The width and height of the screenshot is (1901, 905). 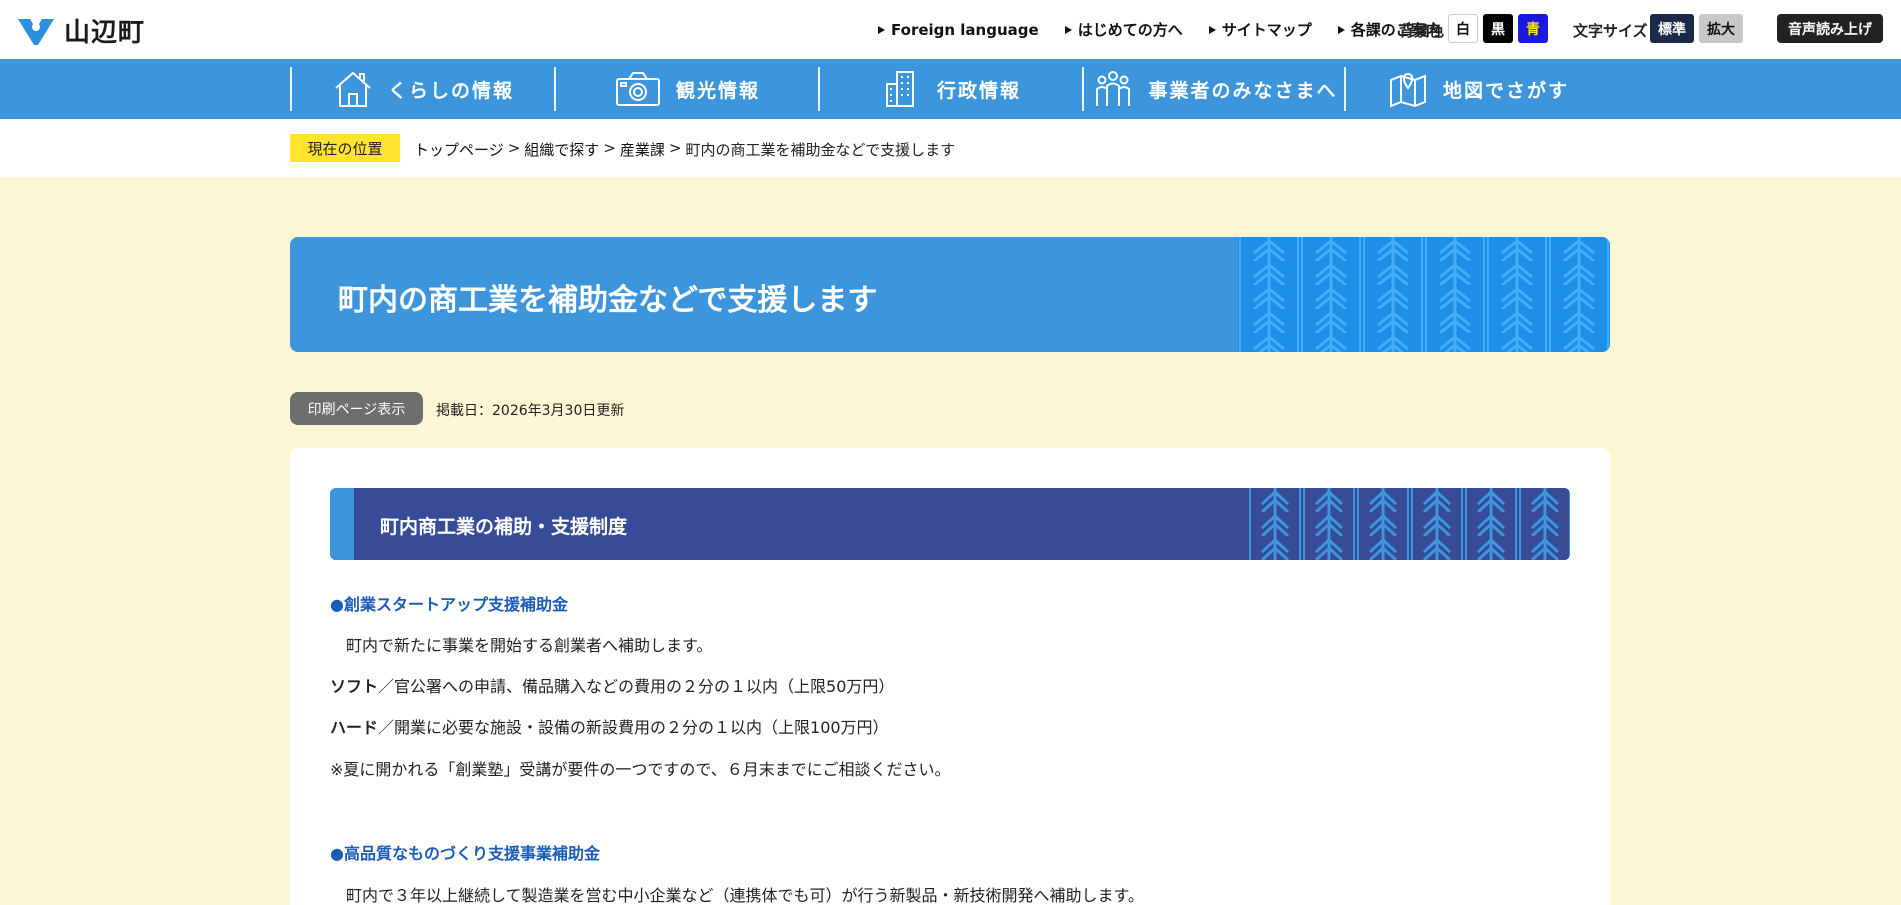 I want to click on breadcrumb-organization: 組織で探す, so click(x=561, y=149).